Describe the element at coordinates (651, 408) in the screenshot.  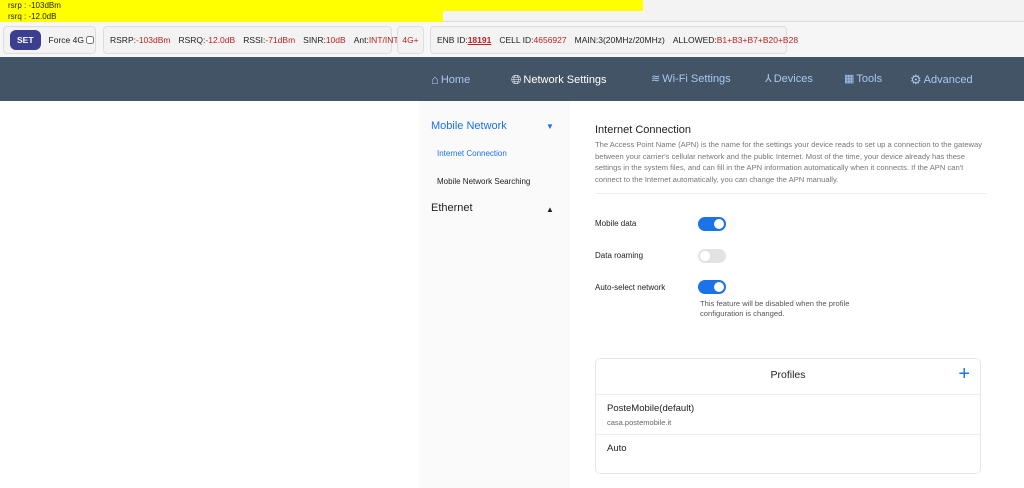
I see `profile-name: PosteMobile(default)` at that location.